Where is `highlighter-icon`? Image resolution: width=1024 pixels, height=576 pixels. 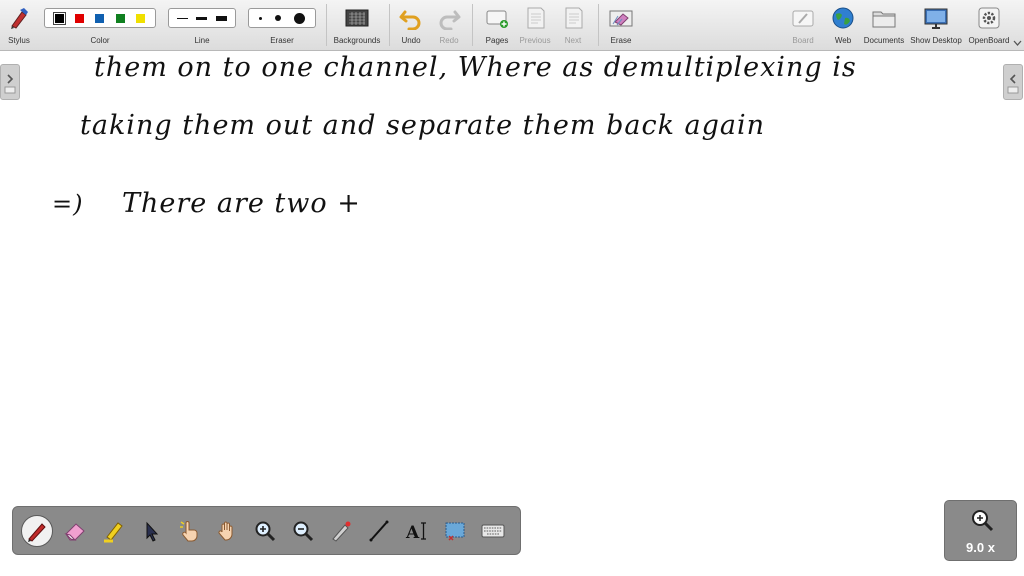
highlighter-icon is located at coordinates (113, 532).